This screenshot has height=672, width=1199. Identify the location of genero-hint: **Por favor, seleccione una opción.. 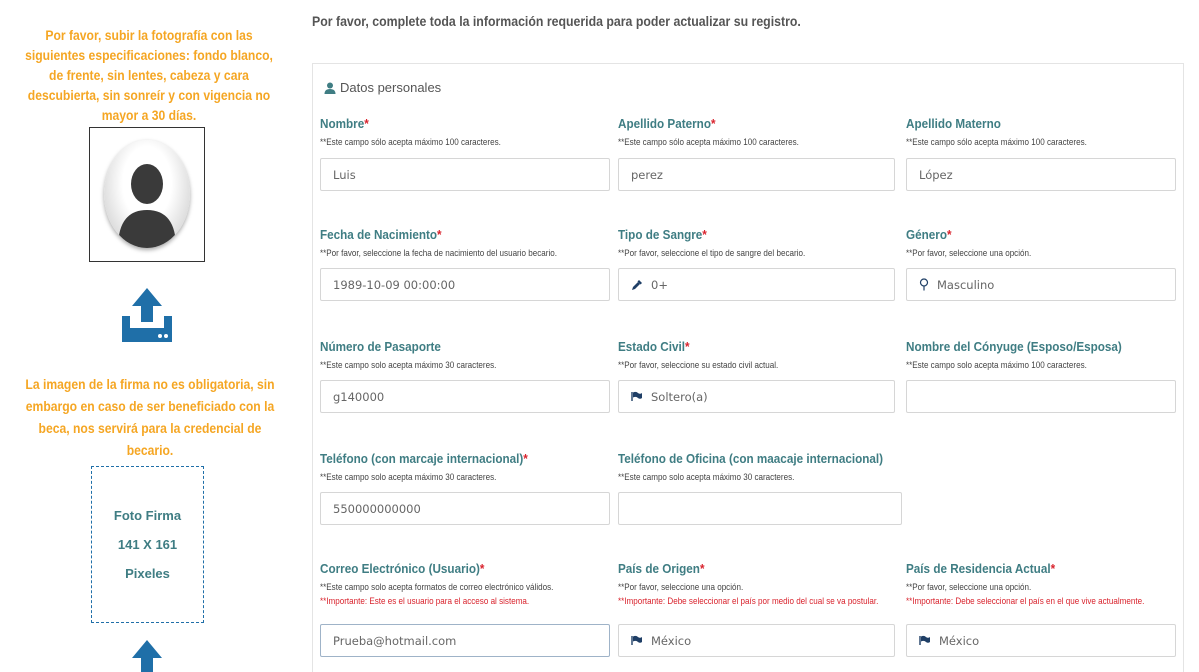
(969, 253).